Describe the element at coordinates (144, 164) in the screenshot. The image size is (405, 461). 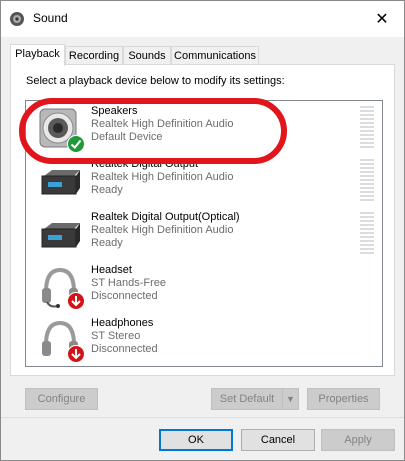
I see `device-name: Realtek Digital Output` at that location.